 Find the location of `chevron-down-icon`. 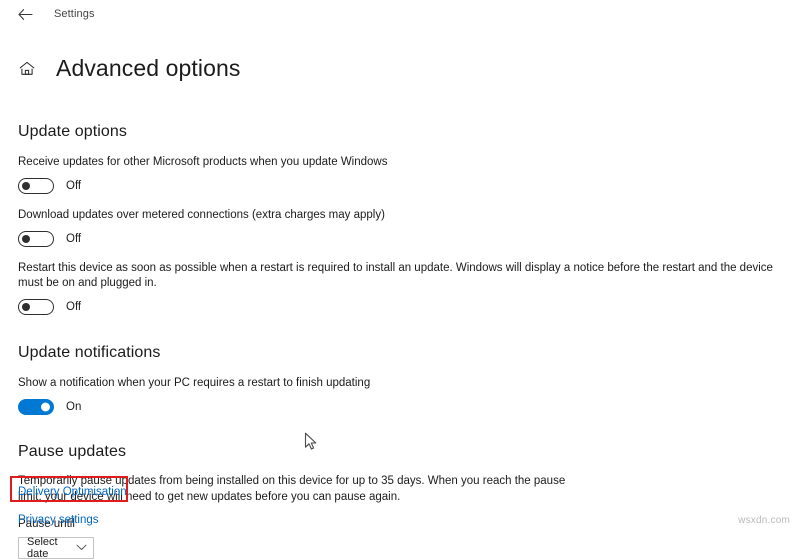

chevron-down-icon is located at coordinates (81, 547).